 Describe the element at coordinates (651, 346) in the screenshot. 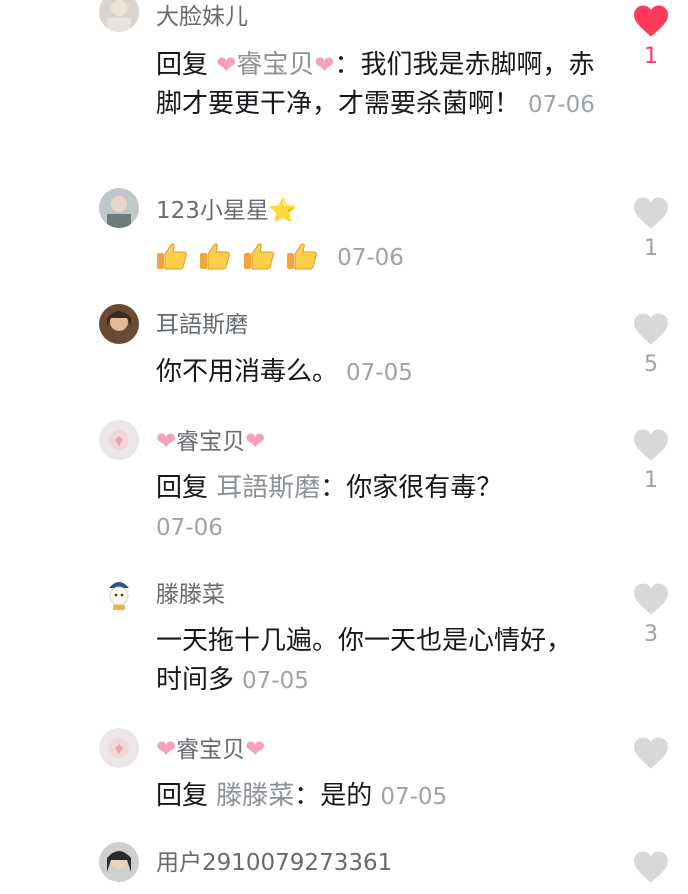

I see `like-button: 5` at that location.